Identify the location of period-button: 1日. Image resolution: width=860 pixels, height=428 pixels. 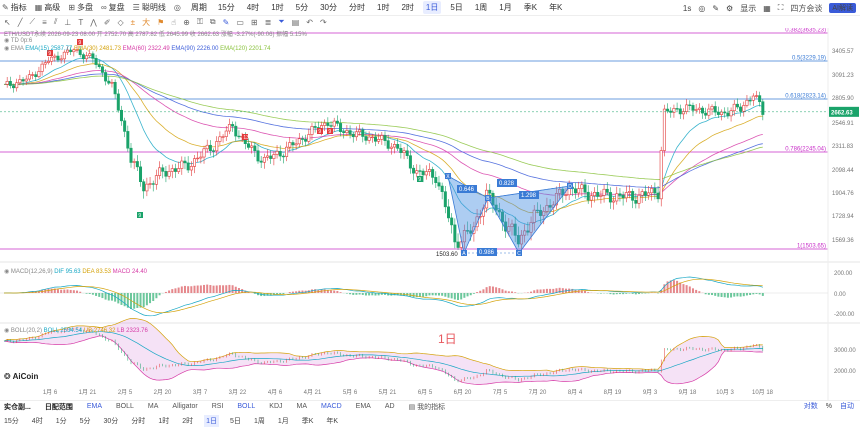
(212, 420).